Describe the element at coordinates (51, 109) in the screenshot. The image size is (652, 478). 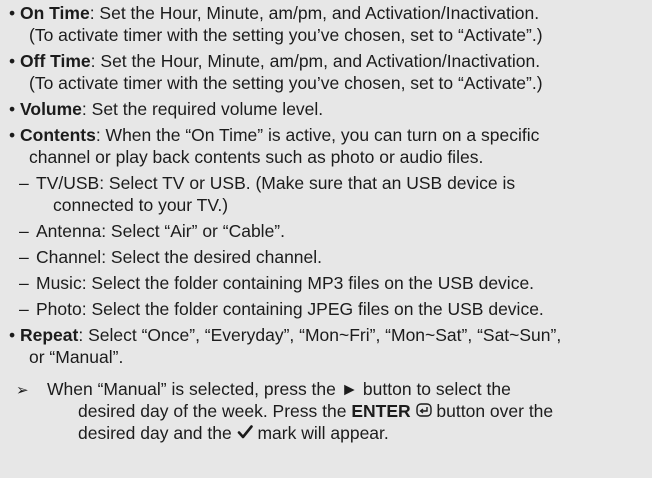
I see `volume-label: Volume` at that location.